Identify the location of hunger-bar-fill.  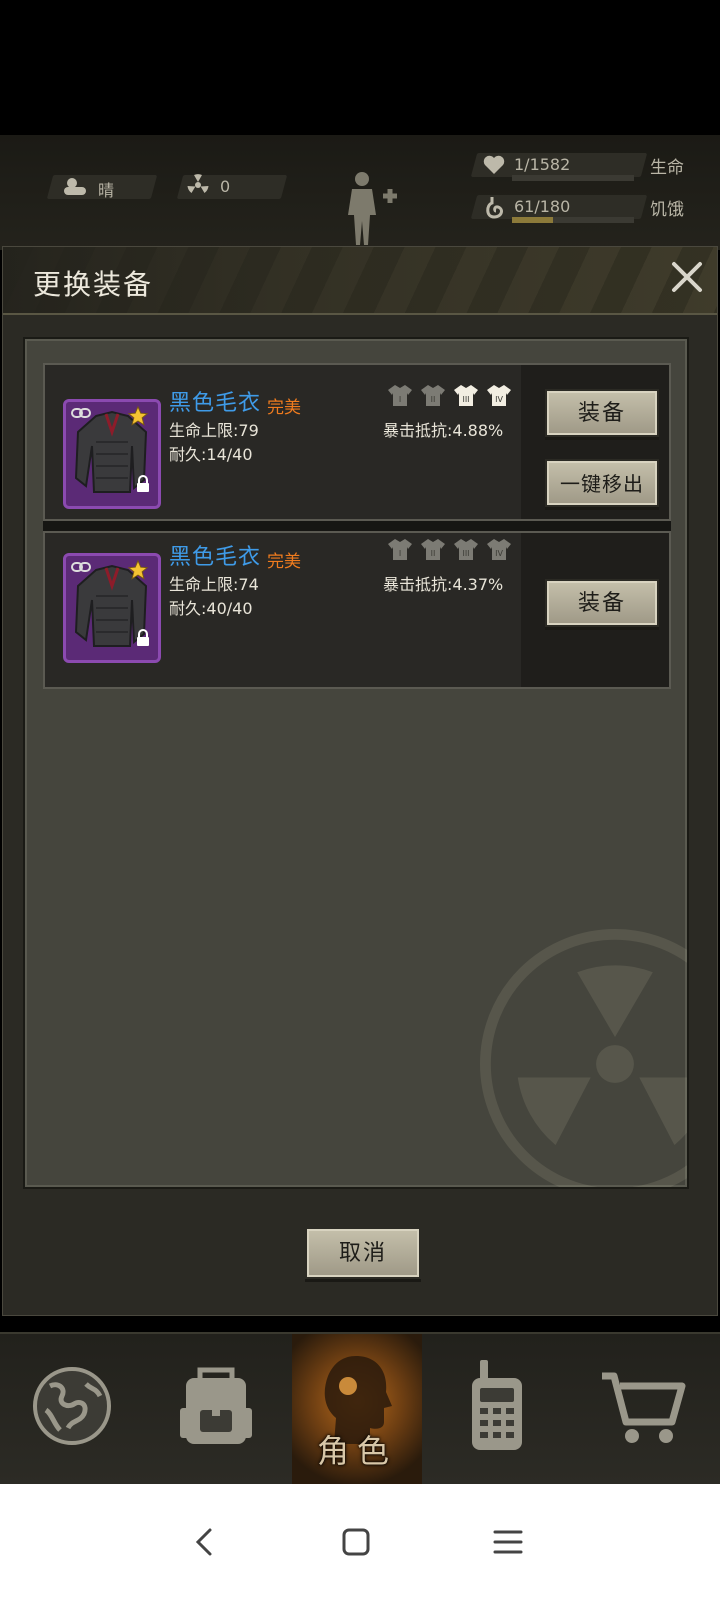
(532, 220).